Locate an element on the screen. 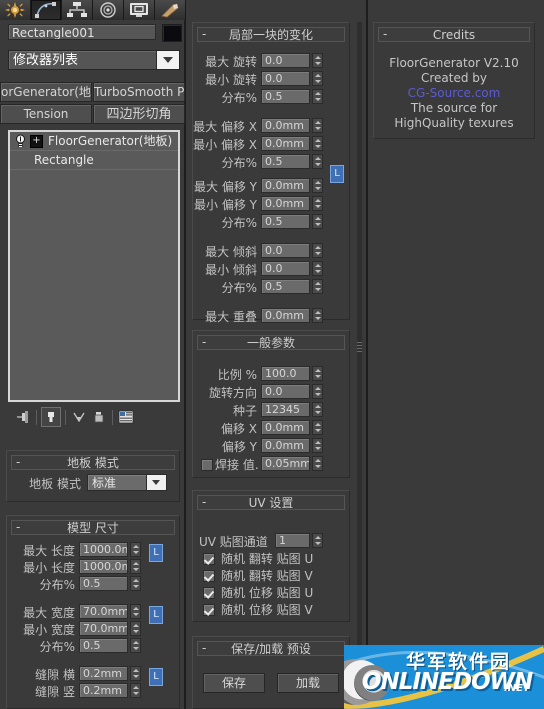 This screenshot has width=544, height=709. max-length-spinner: 1000.0mm is located at coordinates (110, 549).